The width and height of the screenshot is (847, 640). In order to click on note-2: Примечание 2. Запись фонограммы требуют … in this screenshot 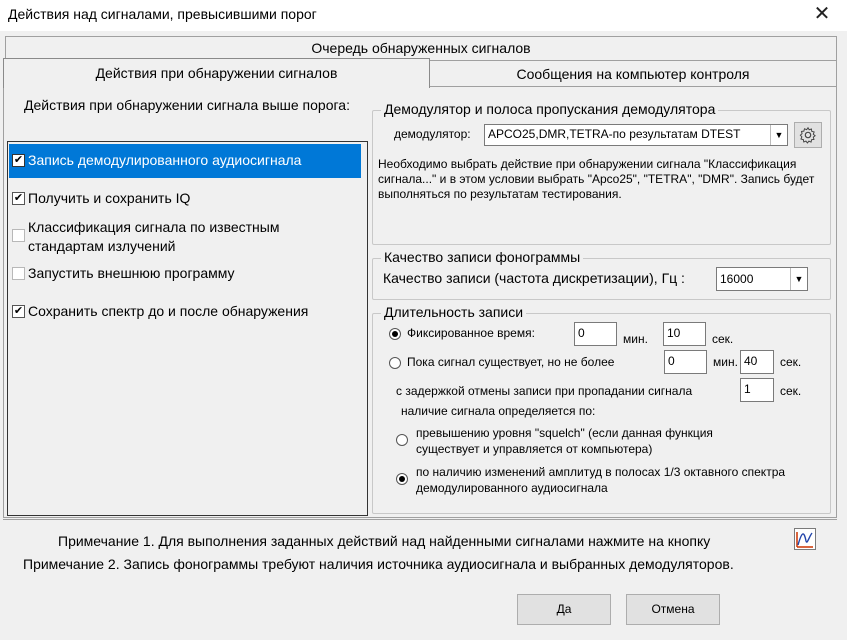, I will do `click(378, 564)`.